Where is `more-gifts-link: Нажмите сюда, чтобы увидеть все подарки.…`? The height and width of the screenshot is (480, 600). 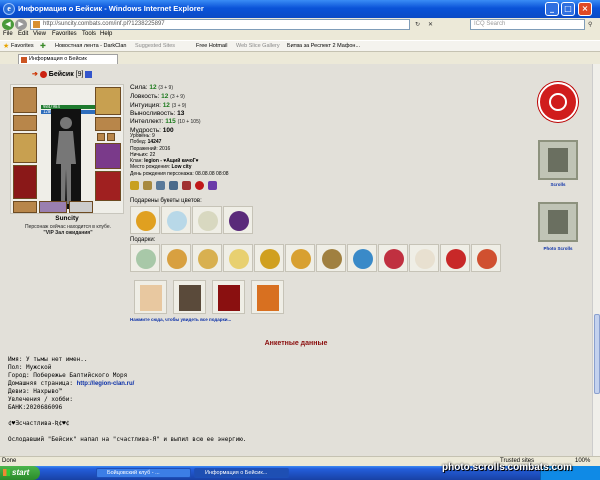
more-gifts-link: Нажмите сюда, чтобы увидеть все подарки.… is located at coordinates (180, 319).